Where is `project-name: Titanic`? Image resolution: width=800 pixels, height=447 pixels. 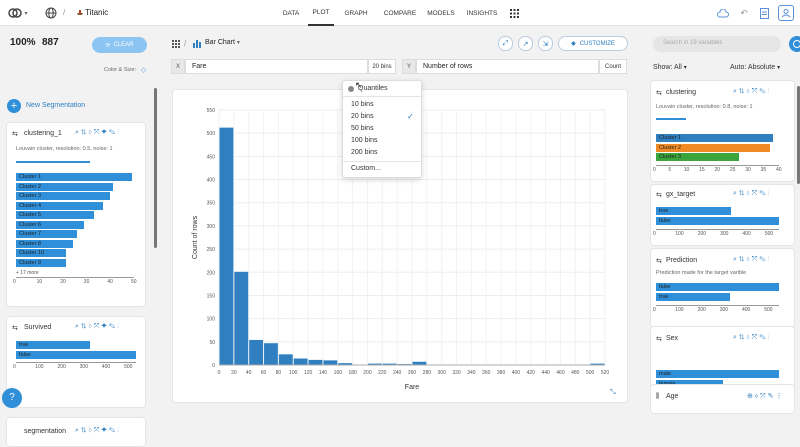
project-name: Titanic is located at coordinates (96, 12).